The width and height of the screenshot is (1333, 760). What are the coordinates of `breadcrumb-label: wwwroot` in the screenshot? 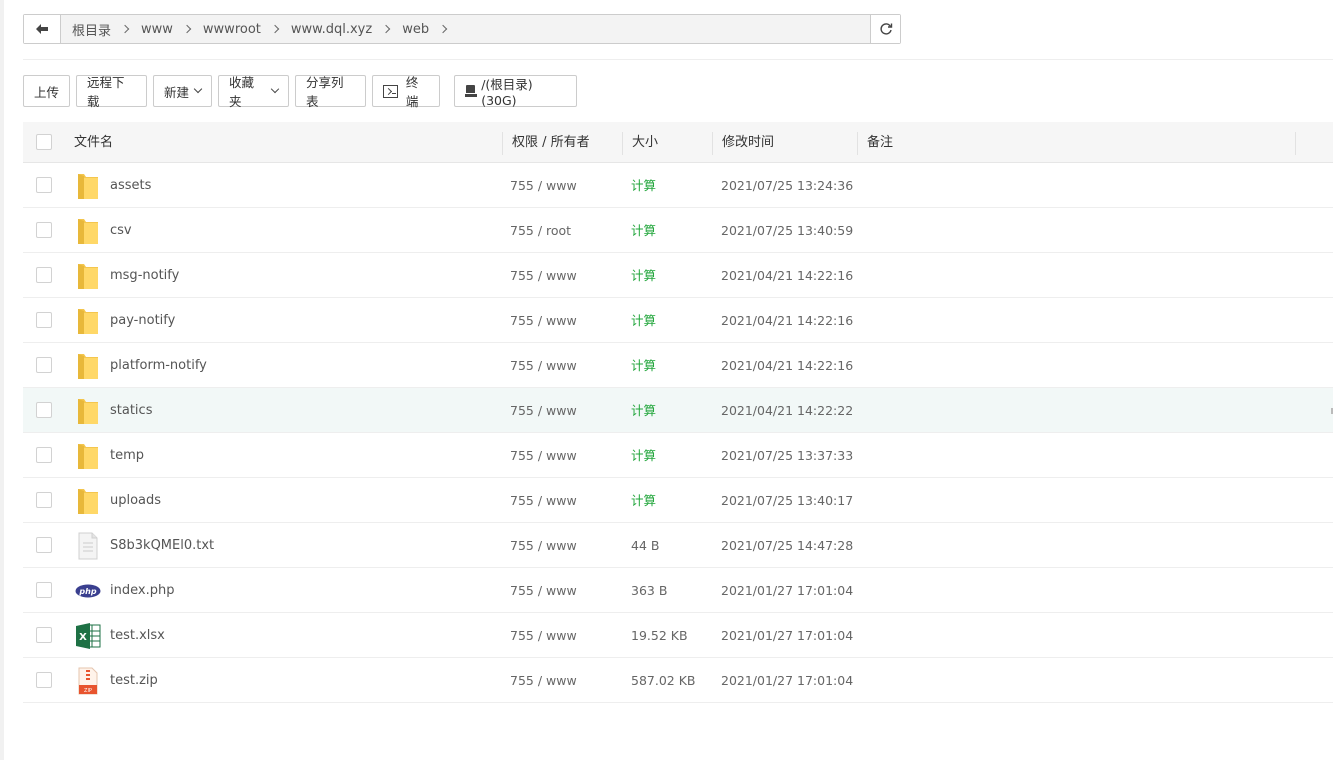 It's located at (232, 29).